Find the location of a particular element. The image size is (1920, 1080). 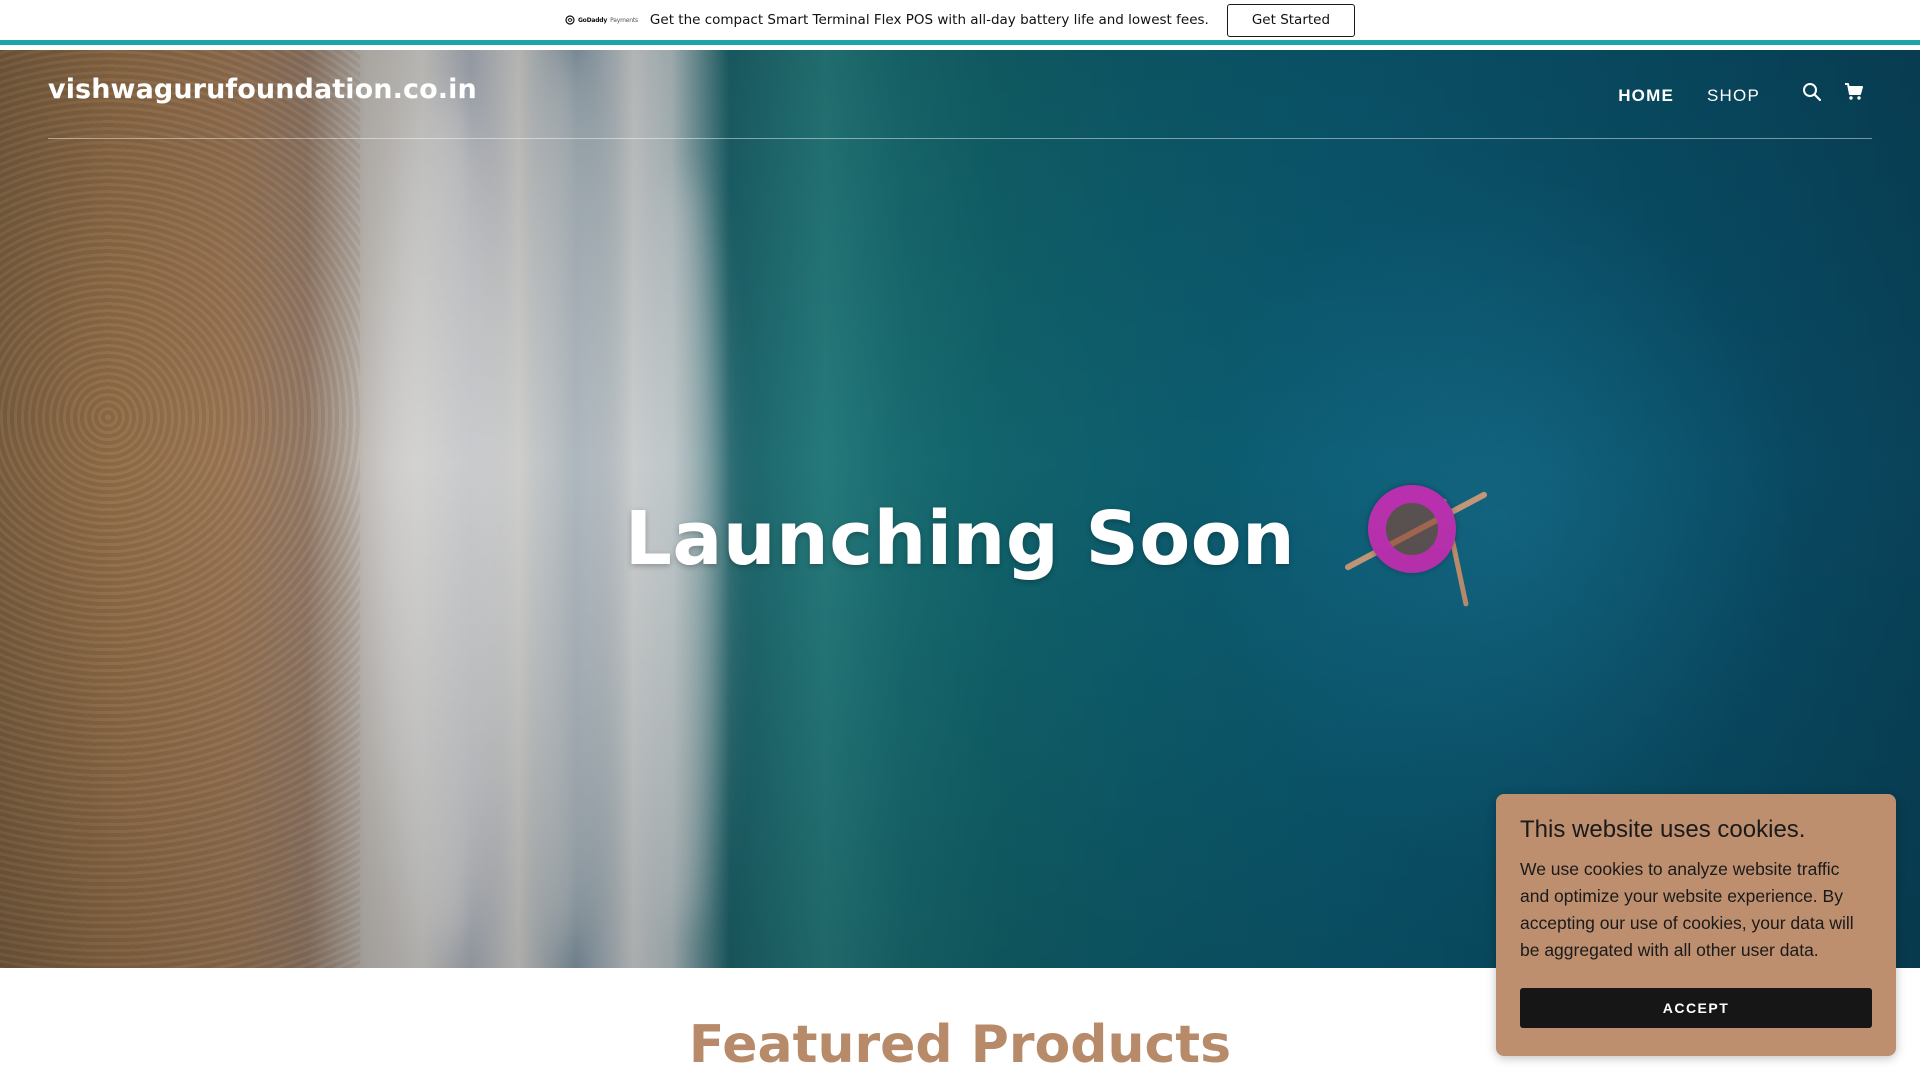

cart-icon is located at coordinates (1854, 94).